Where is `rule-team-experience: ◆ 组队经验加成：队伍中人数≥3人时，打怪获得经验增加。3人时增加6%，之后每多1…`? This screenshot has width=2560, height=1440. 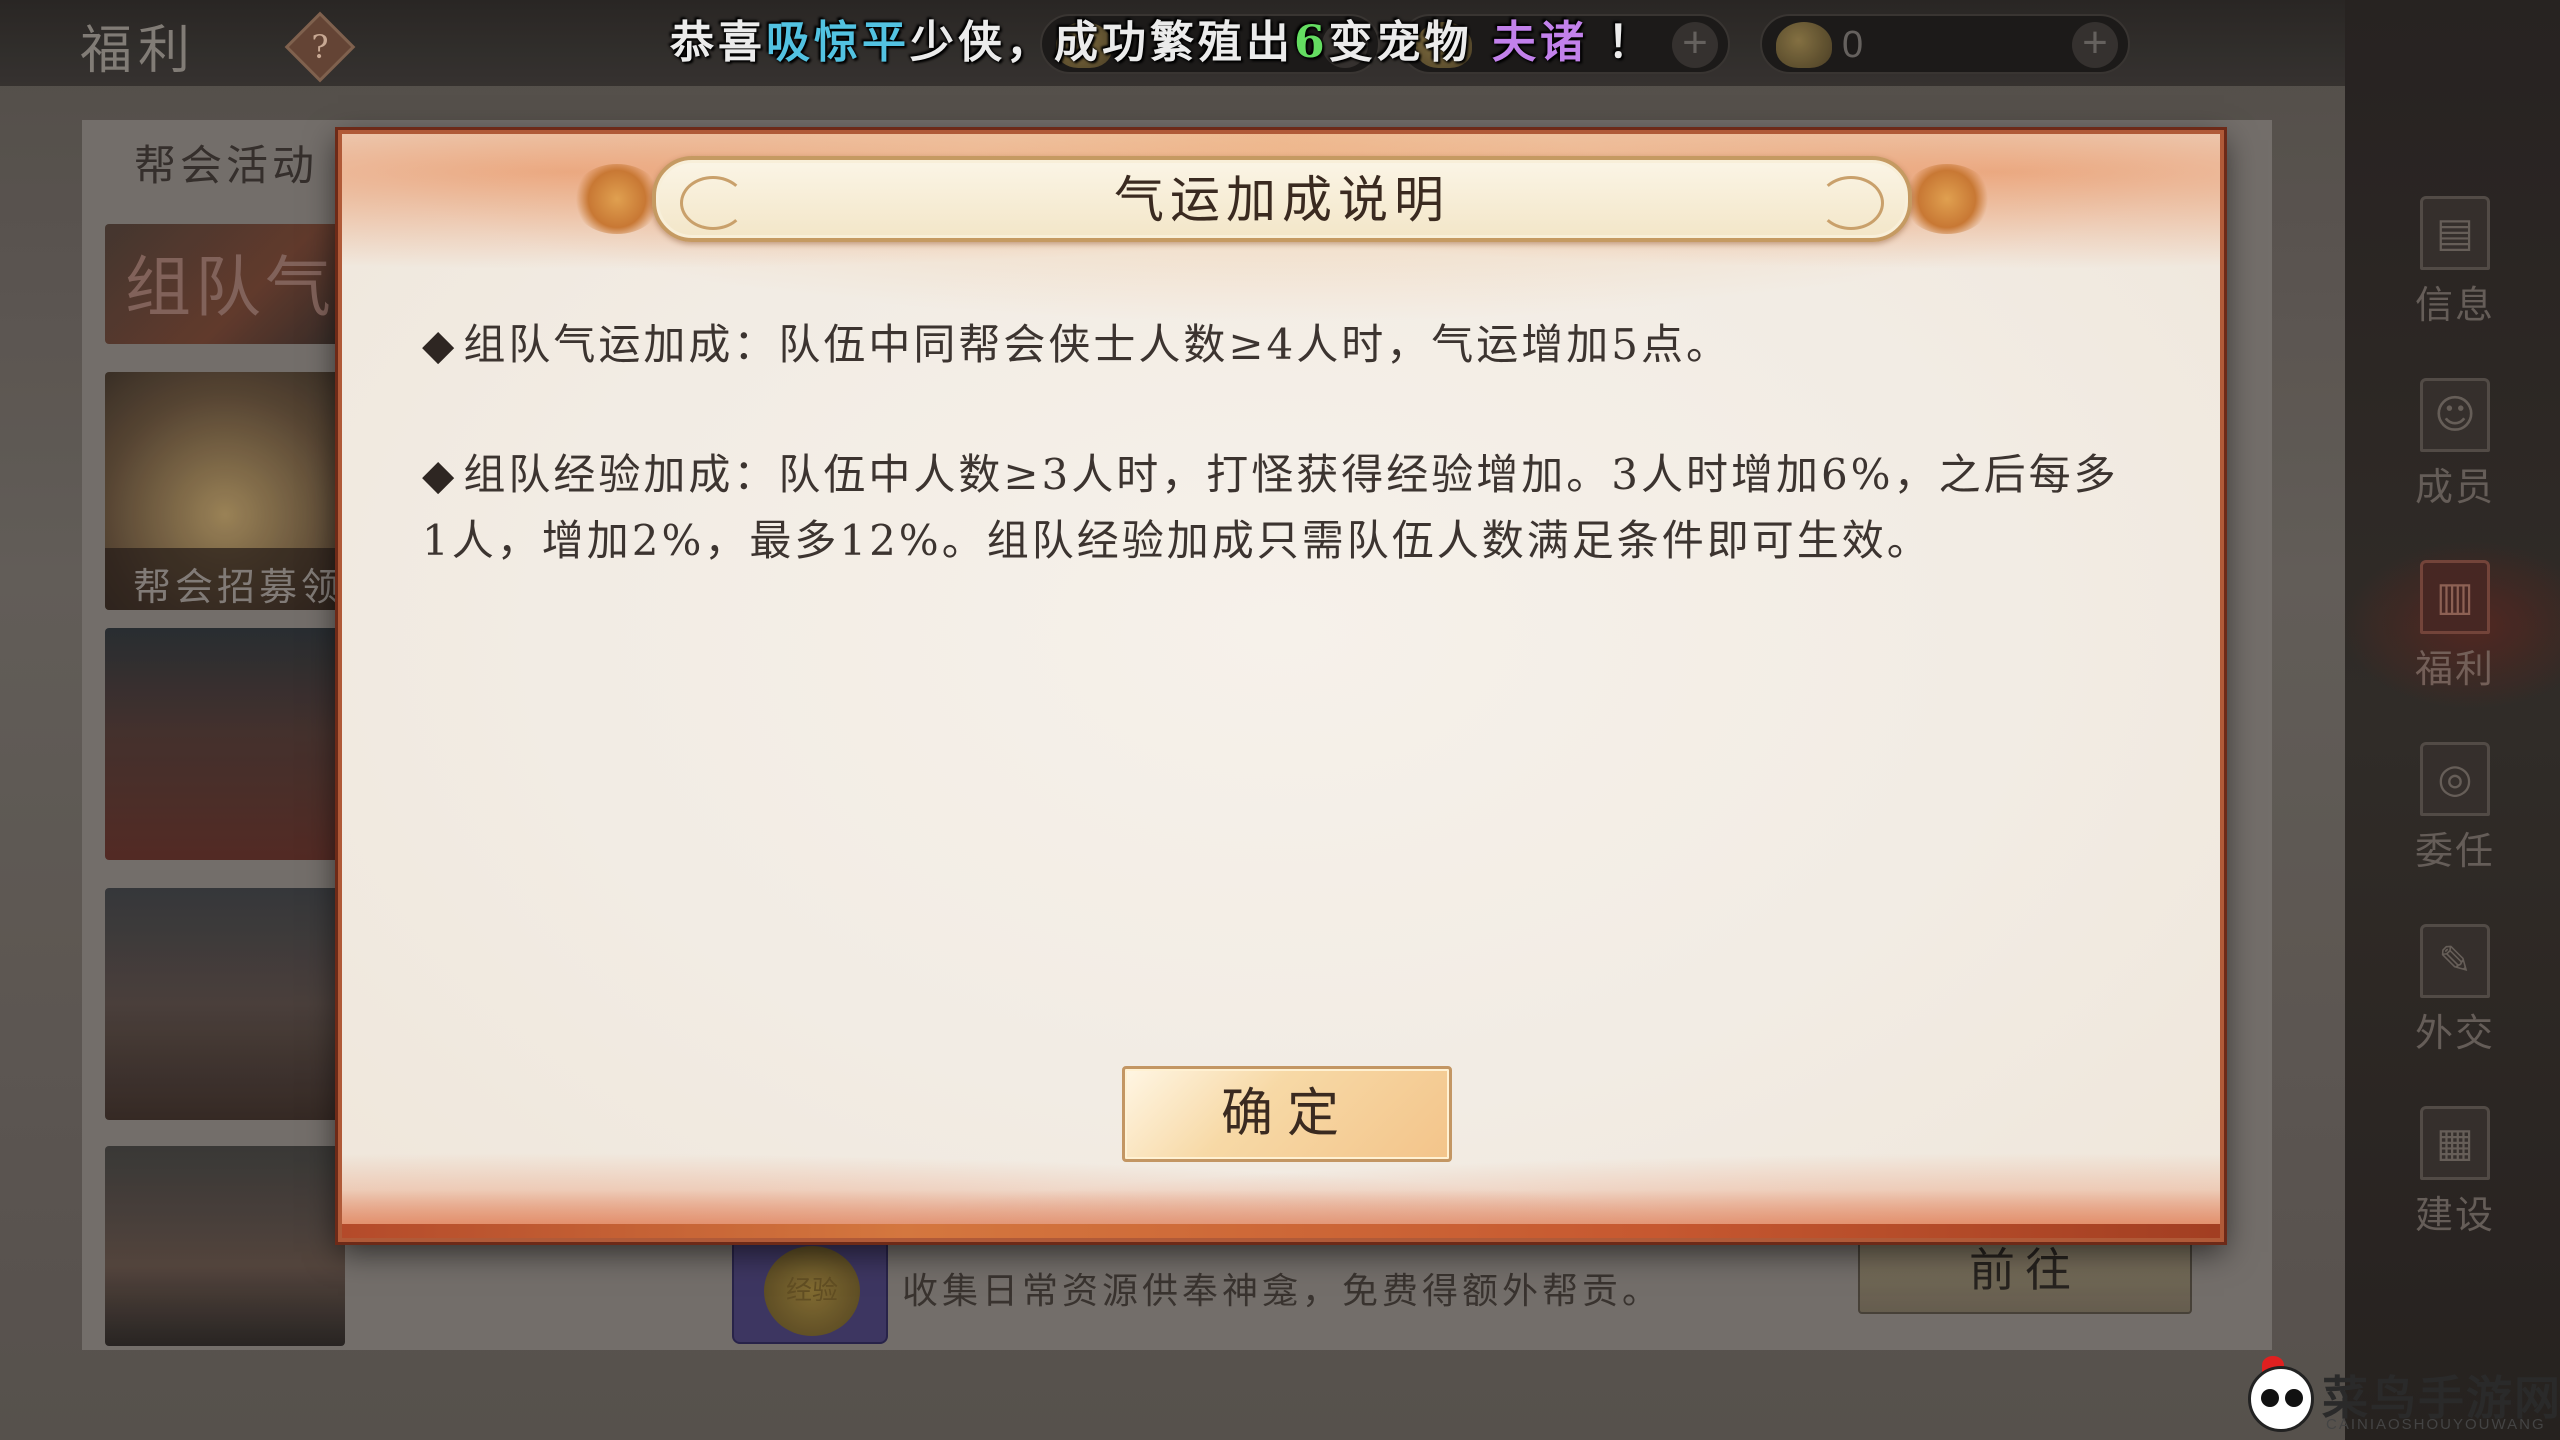 rule-team-experience: ◆ 组队经验加成：队伍中人数≥3人时，打怪获得经验增加。3人时增加6%，之后每多1… is located at coordinates (1272, 508).